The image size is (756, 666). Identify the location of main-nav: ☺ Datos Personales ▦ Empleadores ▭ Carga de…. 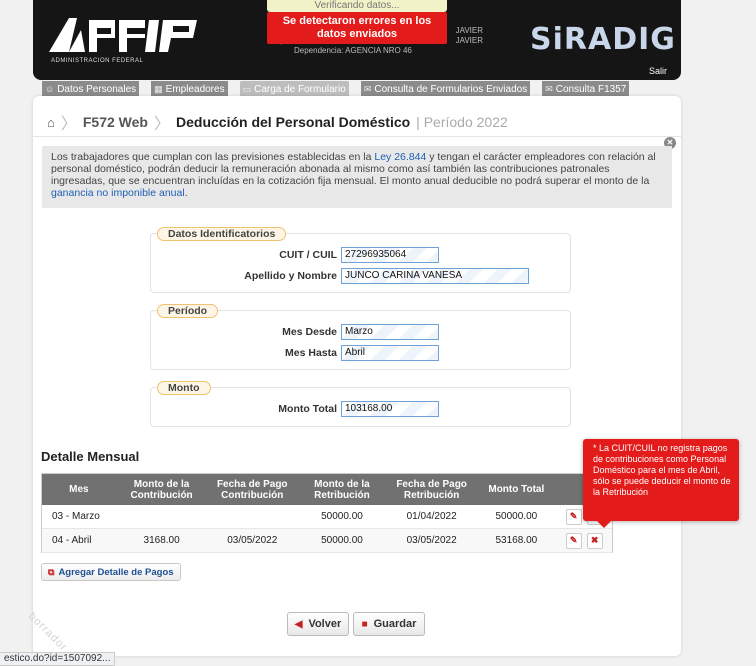
(341, 89).